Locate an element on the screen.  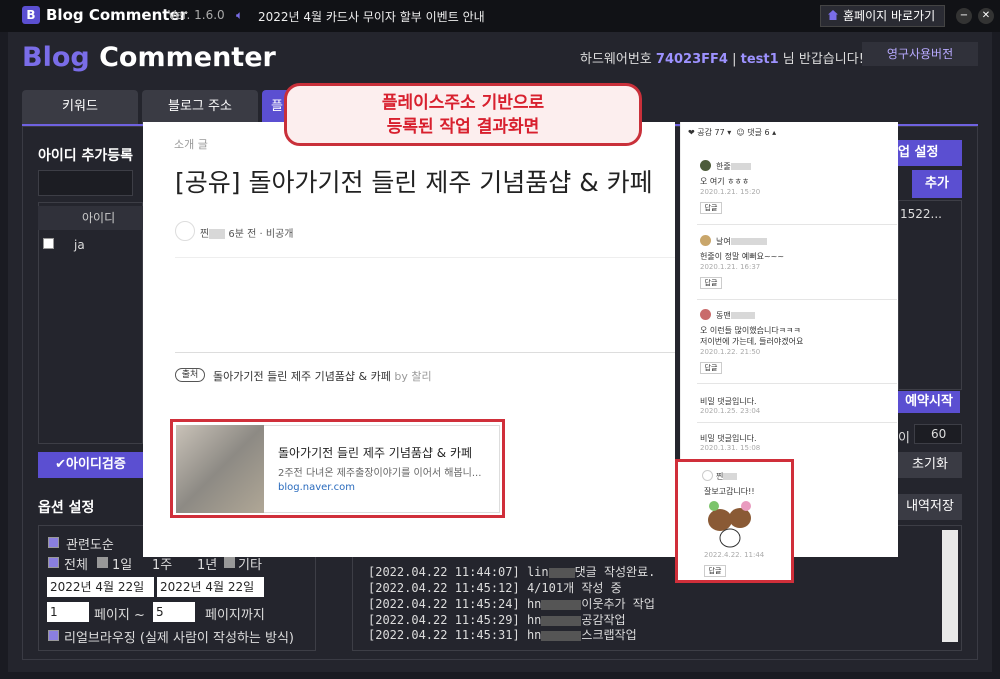
comment-author: 날여 is located at coordinates (741, 241).